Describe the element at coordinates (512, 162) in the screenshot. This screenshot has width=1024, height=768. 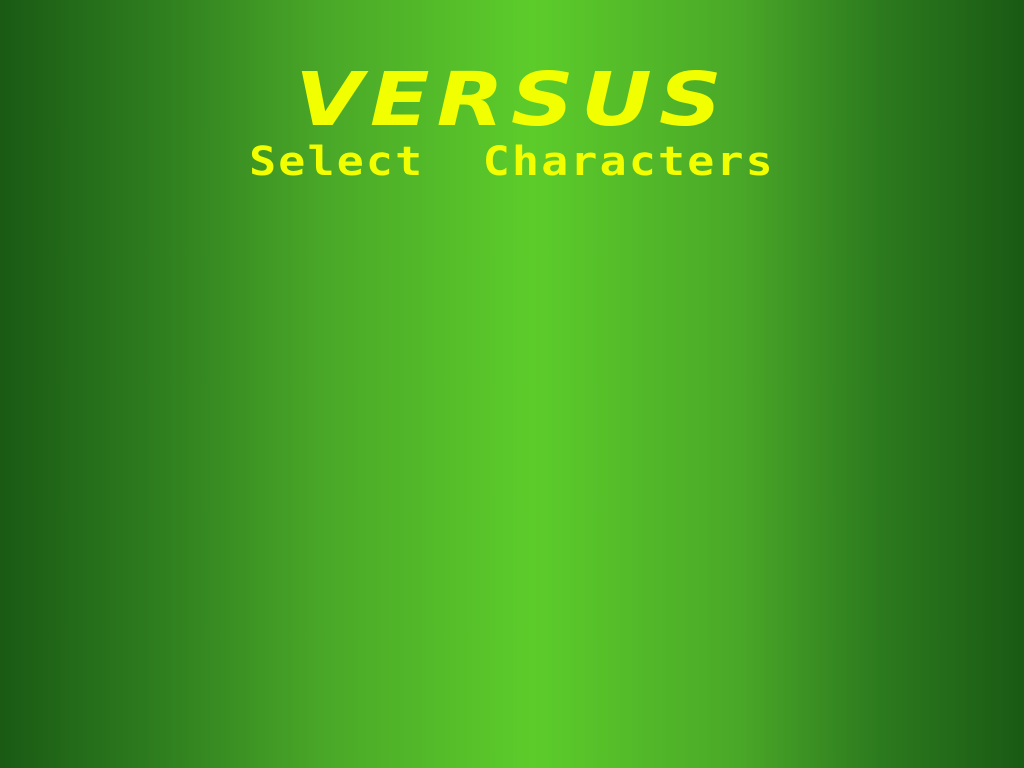
I see `screen-subtitle: Select Characters` at that location.